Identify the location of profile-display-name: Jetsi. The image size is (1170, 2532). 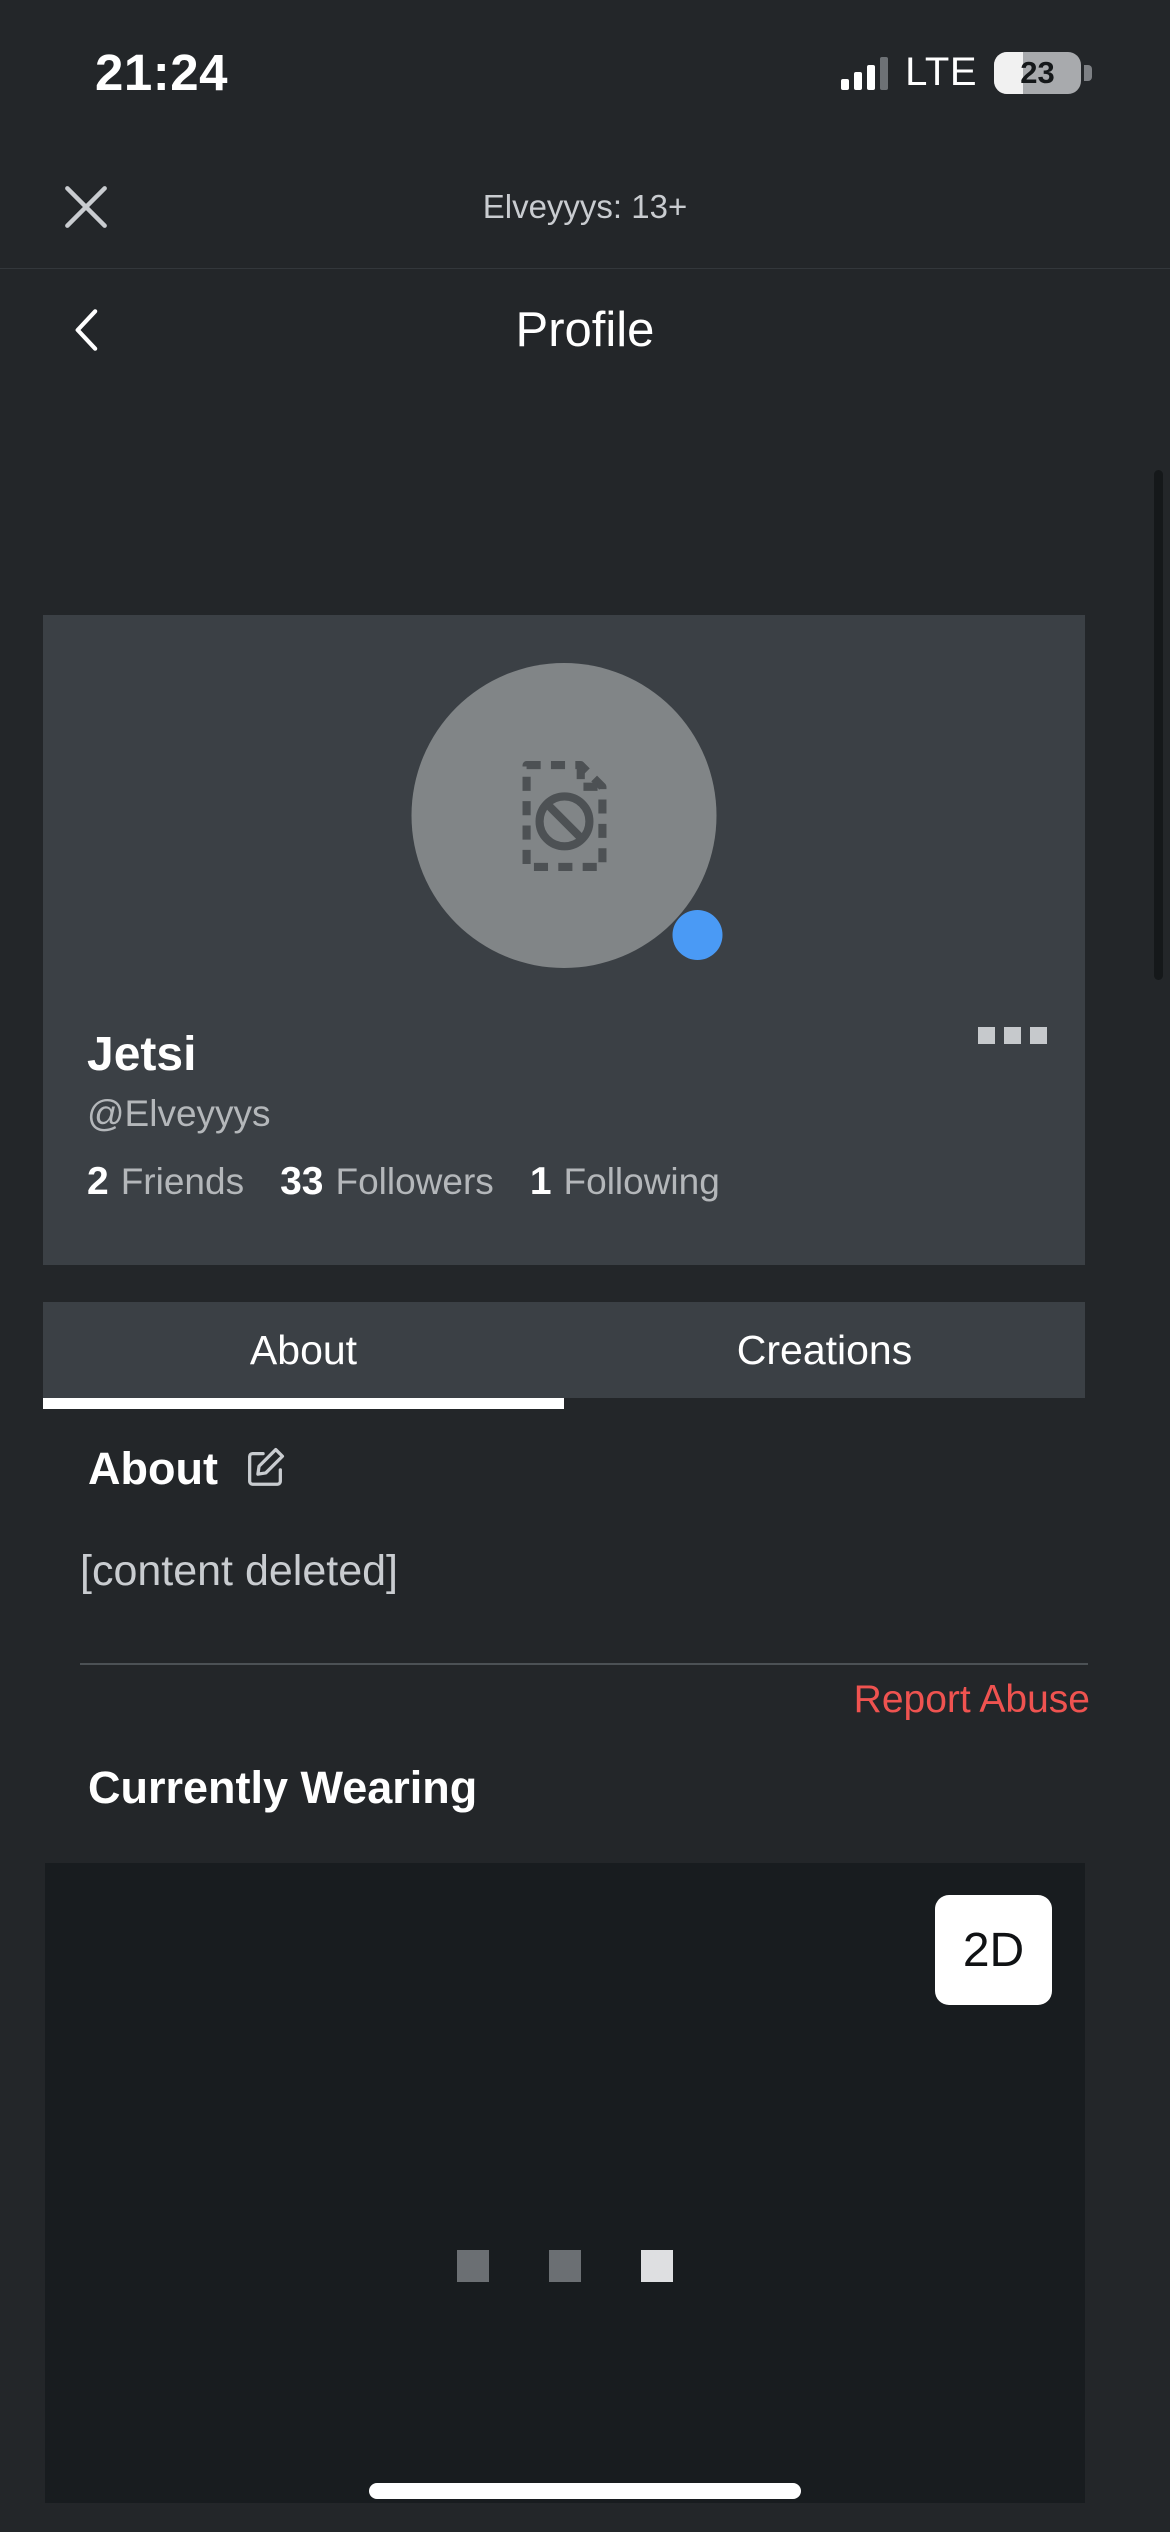
(142, 1054).